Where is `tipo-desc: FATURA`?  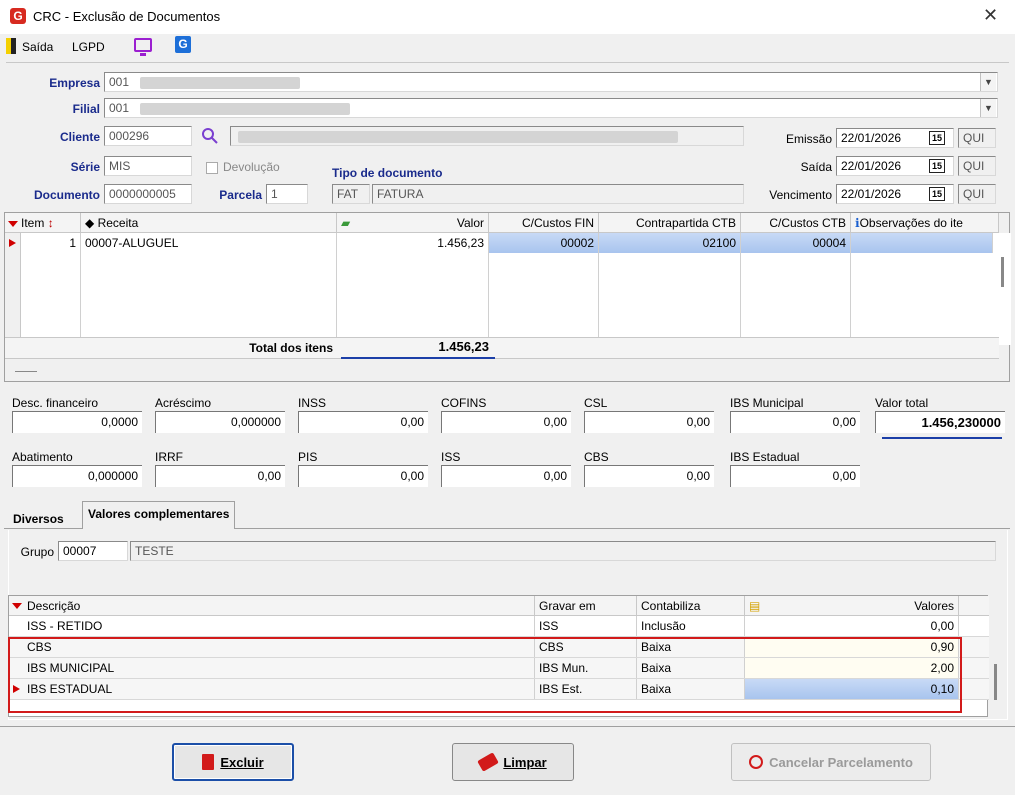 tipo-desc: FATURA is located at coordinates (400, 194).